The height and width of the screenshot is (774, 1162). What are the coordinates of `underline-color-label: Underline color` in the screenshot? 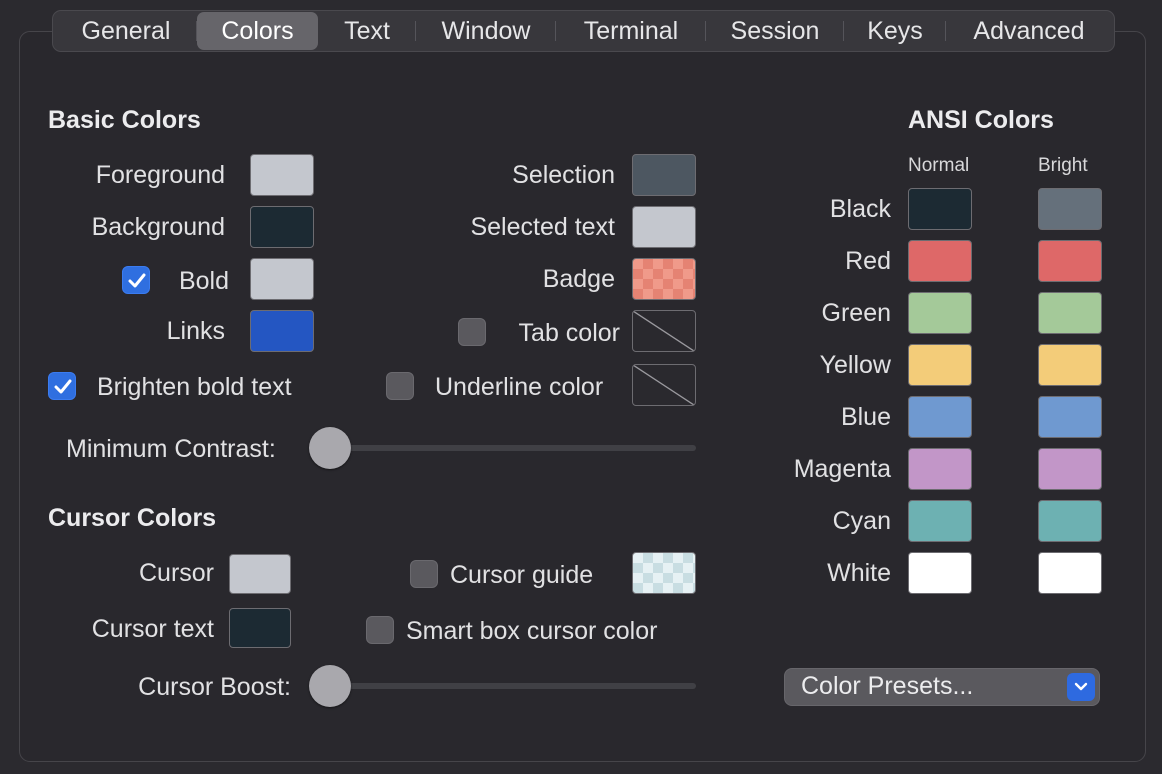 It's located at (519, 387).